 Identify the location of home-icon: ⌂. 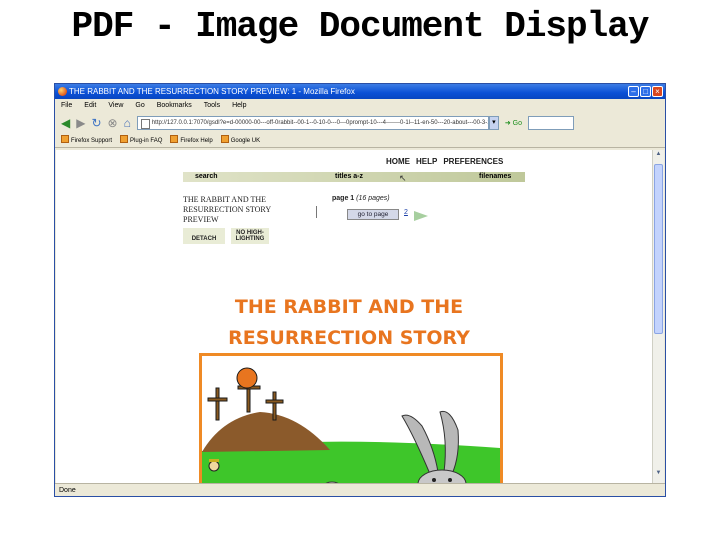
(127, 123).